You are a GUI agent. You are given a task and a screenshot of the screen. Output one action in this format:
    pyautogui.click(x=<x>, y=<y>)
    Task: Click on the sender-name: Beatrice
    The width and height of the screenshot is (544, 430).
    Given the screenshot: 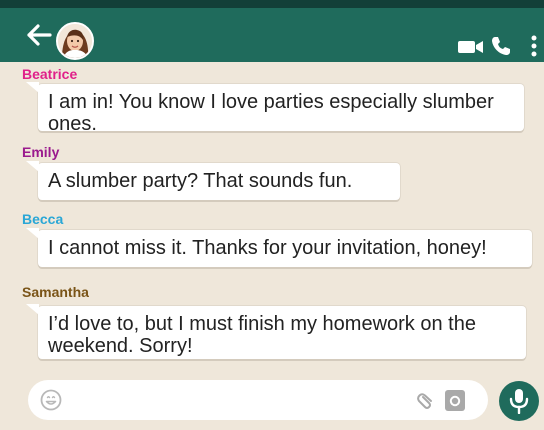 What is the action you would take?
    pyautogui.click(x=50, y=74)
    